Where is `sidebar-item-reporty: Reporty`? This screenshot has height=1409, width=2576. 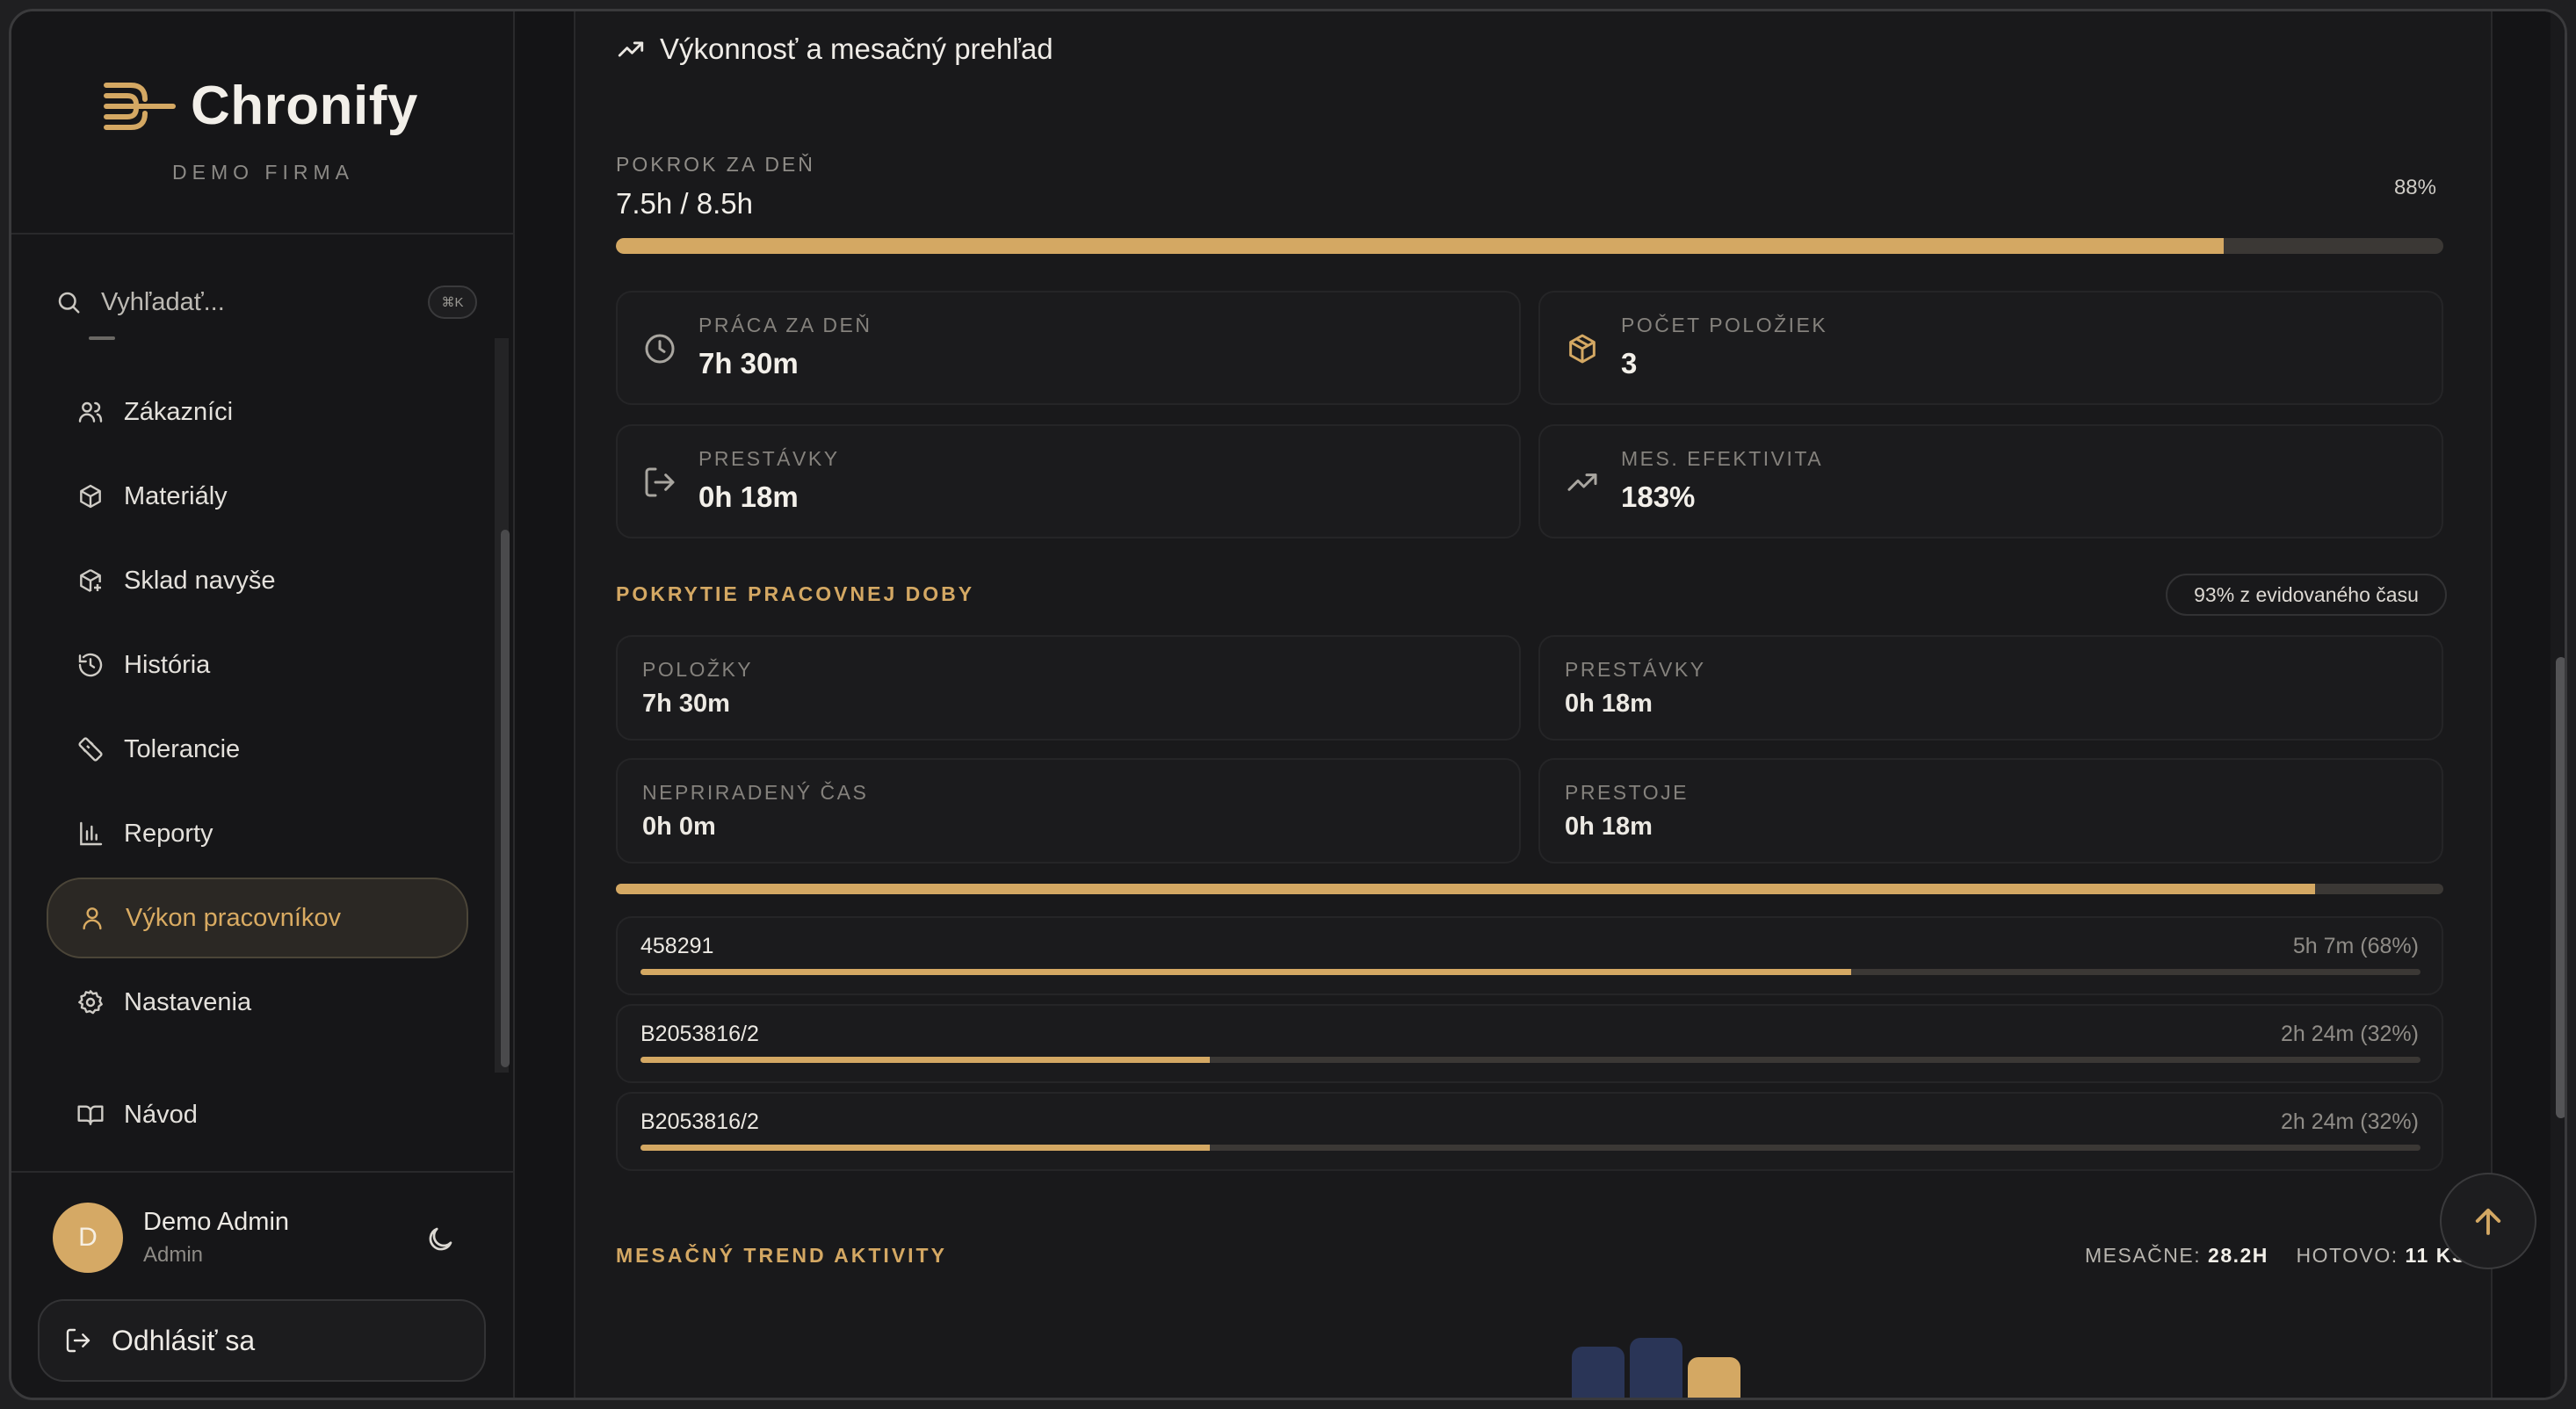 sidebar-item-reporty: Reporty is located at coordinates (257, 833).